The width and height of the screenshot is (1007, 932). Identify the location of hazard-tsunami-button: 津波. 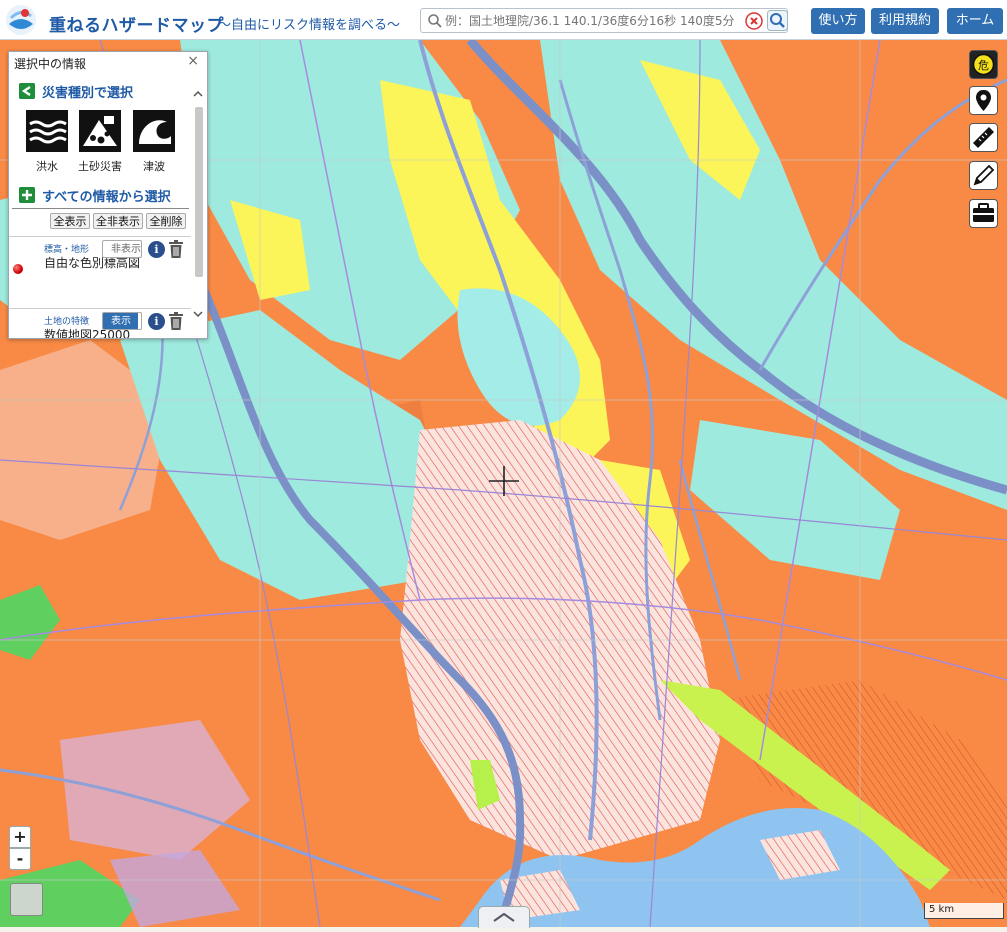
(154, 142).